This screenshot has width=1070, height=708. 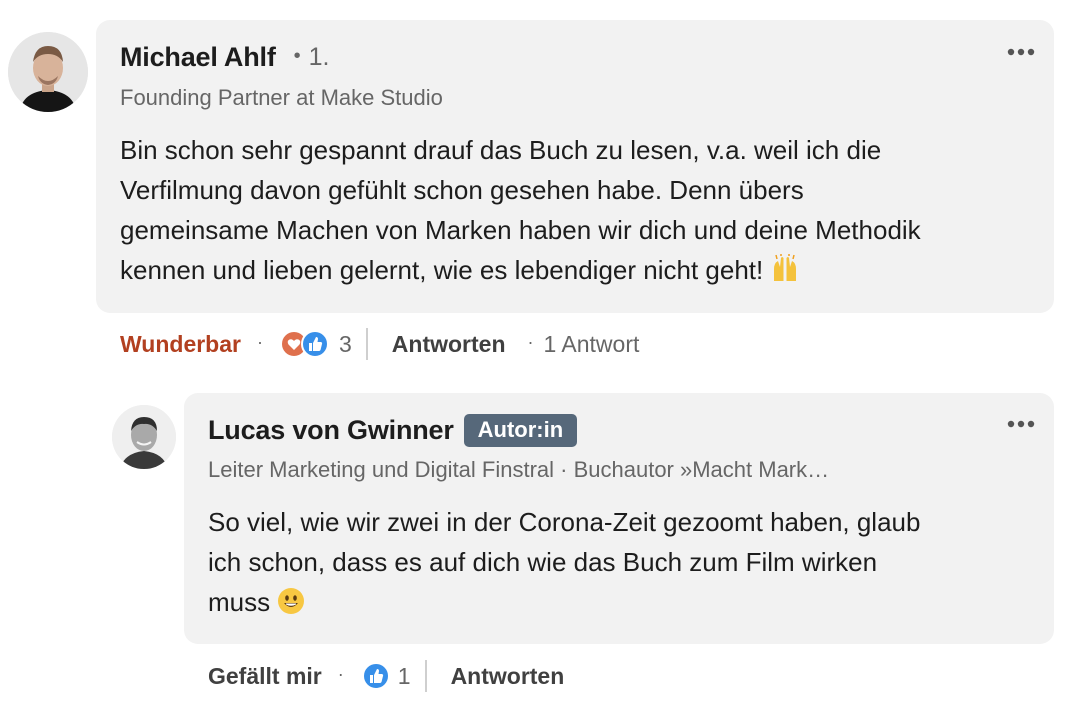 What do you see at coordinates (311, 57) in the screenshot?
I see `connection-degree: • 1.` at bounding box center [311, 57].